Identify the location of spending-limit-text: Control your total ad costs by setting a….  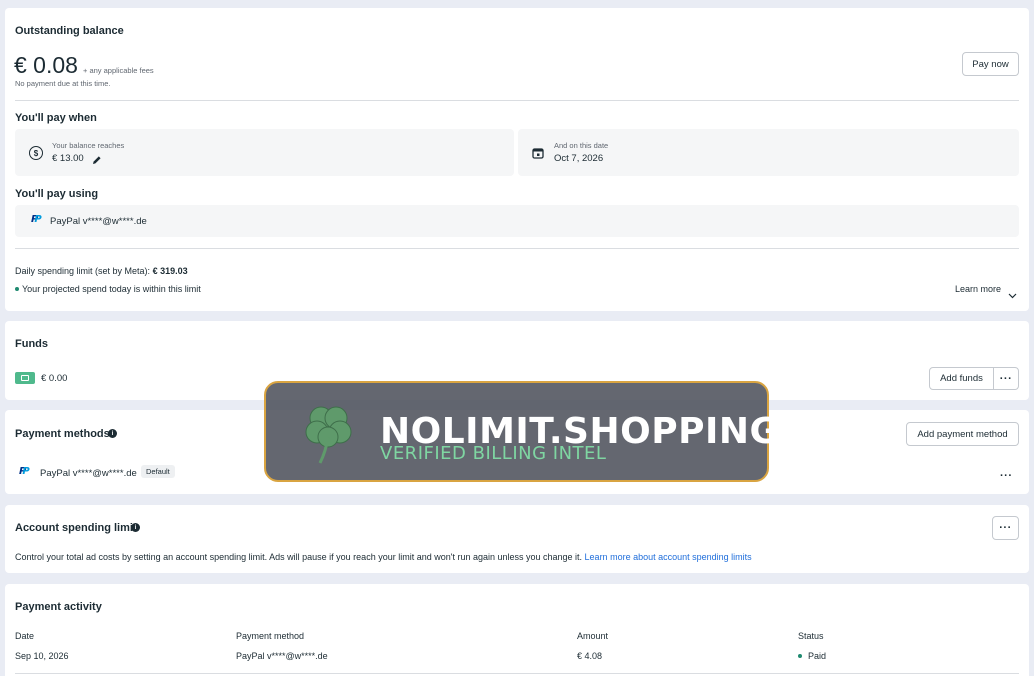
(299, 557).